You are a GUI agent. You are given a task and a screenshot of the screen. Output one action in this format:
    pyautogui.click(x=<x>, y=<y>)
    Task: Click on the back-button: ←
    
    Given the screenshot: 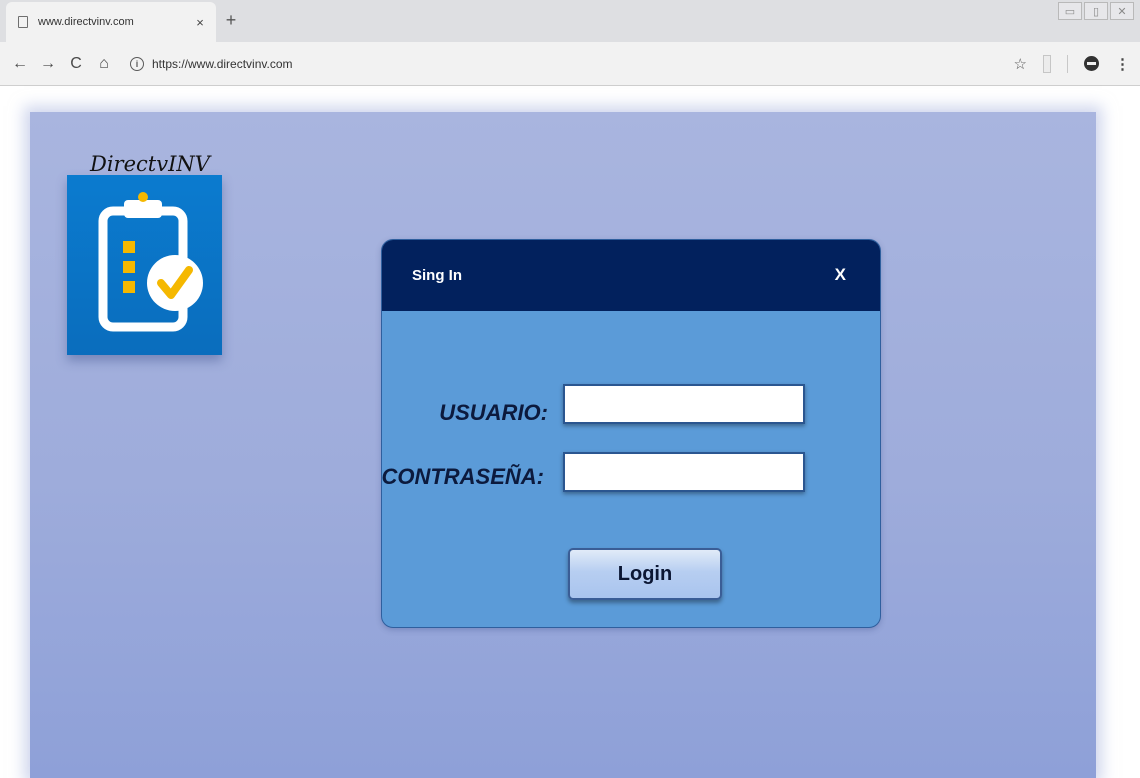 What is the action you would take?
    pyautogui.click(x=20, y=64)
    